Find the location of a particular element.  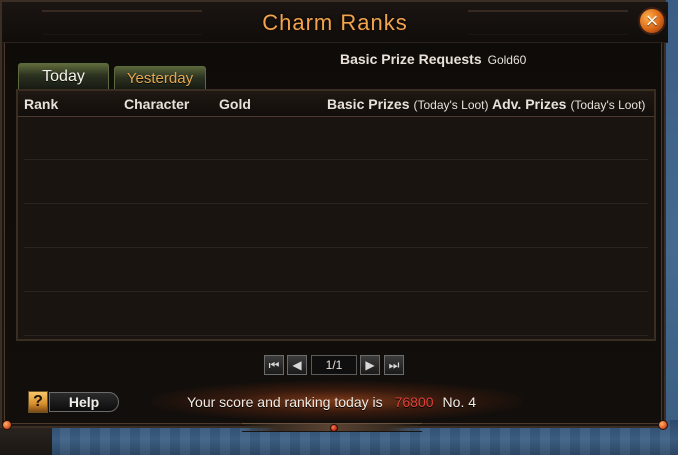

column-rank: Rank is located at coordinates (41, 104).